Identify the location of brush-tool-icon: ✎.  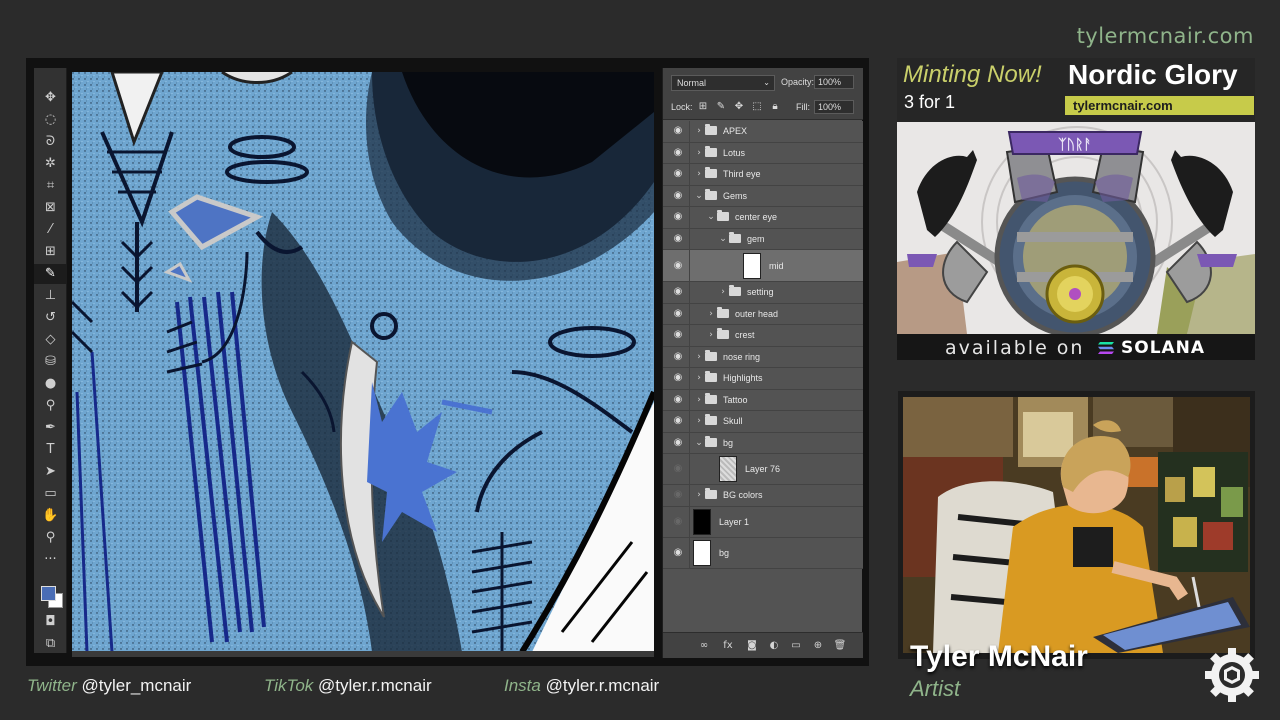
(50, 274).